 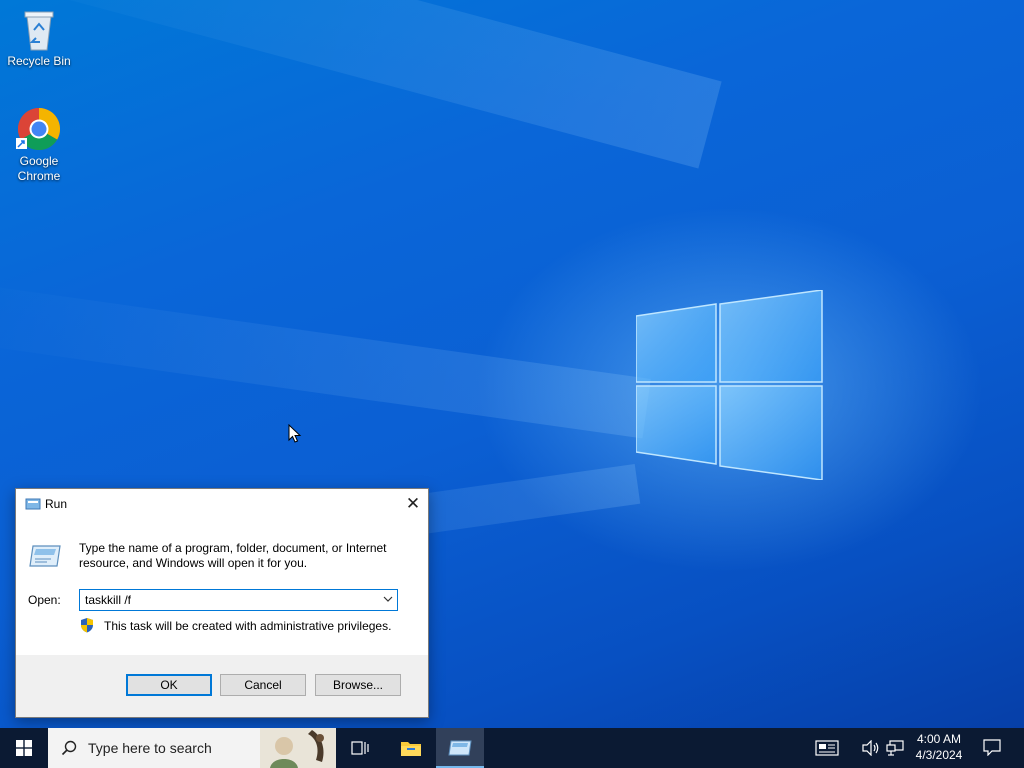 What do you see at coordinates (222, 504) in the screenshot?
I see `run-dialog-titlebar: Run ✕` at bounding box center [222, 504].